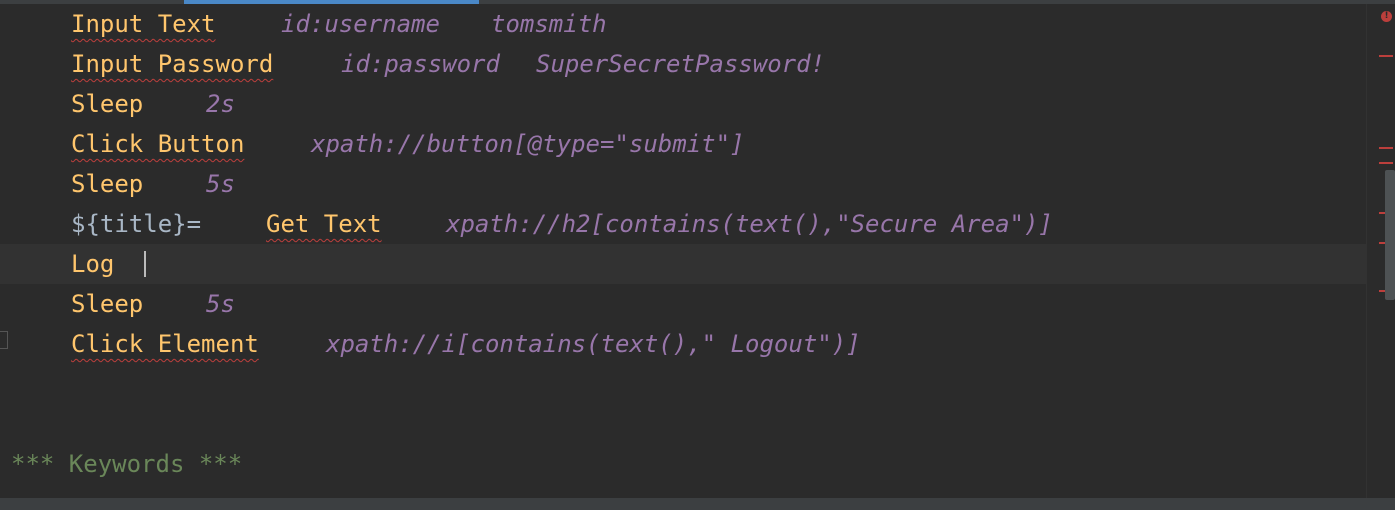 This screenshot has height=510, width=1395. Describe the element at coordinates (165, 344) in the screenshot. I see `keyword-token: Click Element` at that location.